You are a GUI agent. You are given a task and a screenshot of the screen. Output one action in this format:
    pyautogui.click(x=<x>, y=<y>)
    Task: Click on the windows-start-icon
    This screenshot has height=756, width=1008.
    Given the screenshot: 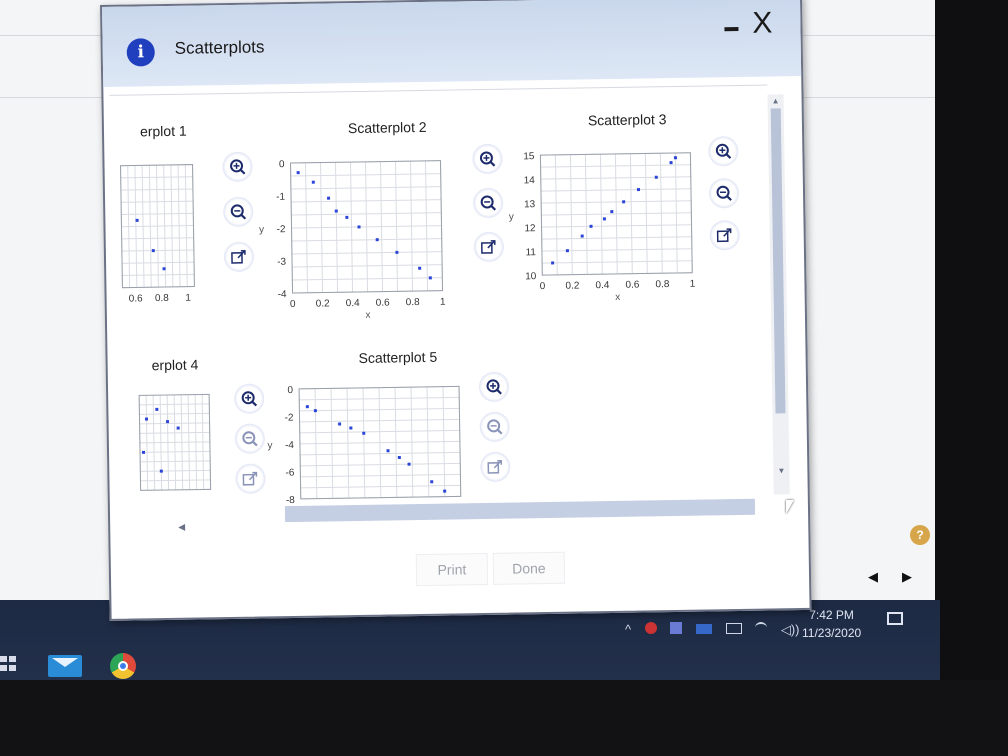 What is the action you would take?
    pyautogui.click(x=9, y=665)
    